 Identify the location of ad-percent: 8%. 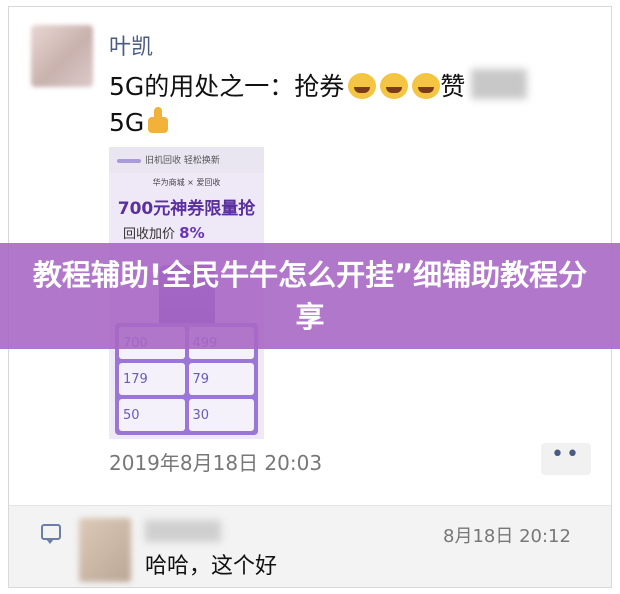
(192, 233).